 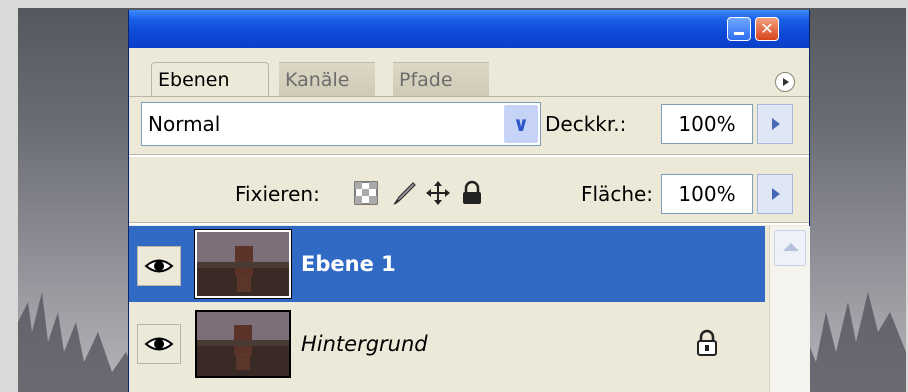 What do you see at coordinates (789, 309) in the screenshot?
I see `layer-scrollbar` at bounding box center [789, 309].